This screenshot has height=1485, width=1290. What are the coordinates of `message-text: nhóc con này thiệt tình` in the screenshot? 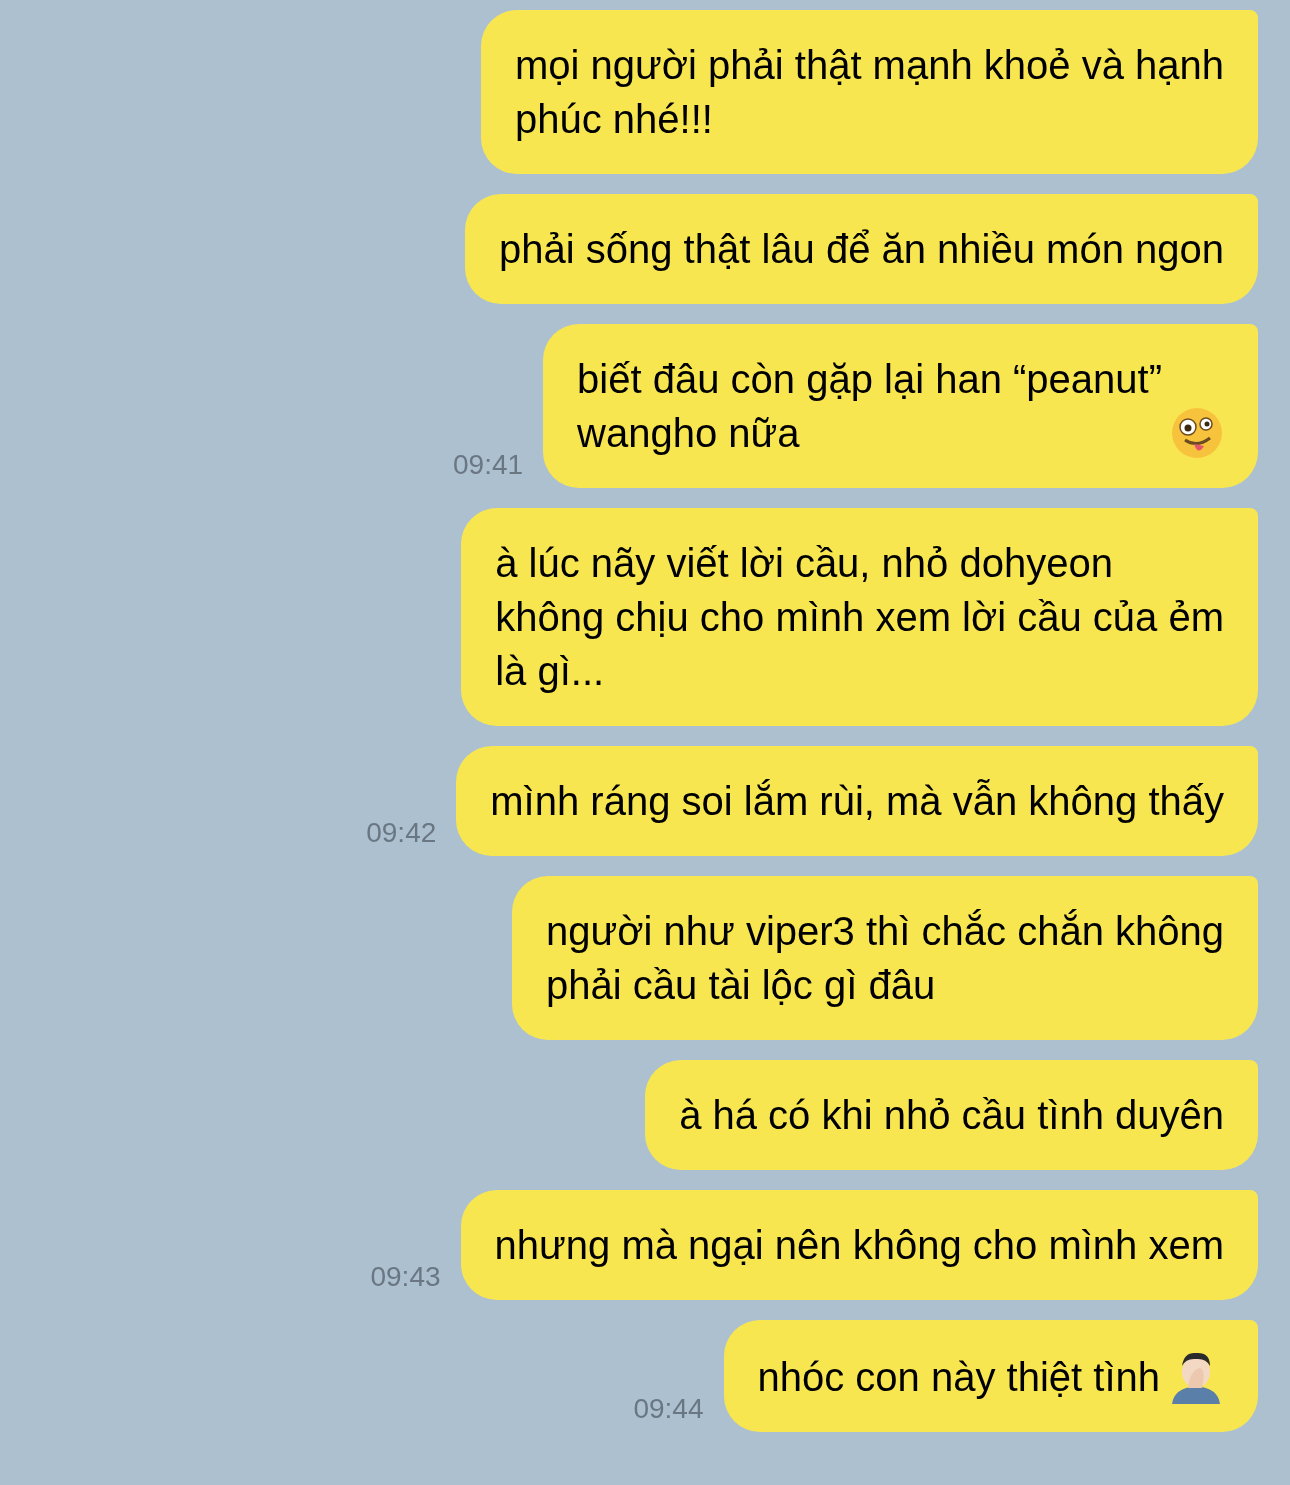 It's located at (958, 1377).